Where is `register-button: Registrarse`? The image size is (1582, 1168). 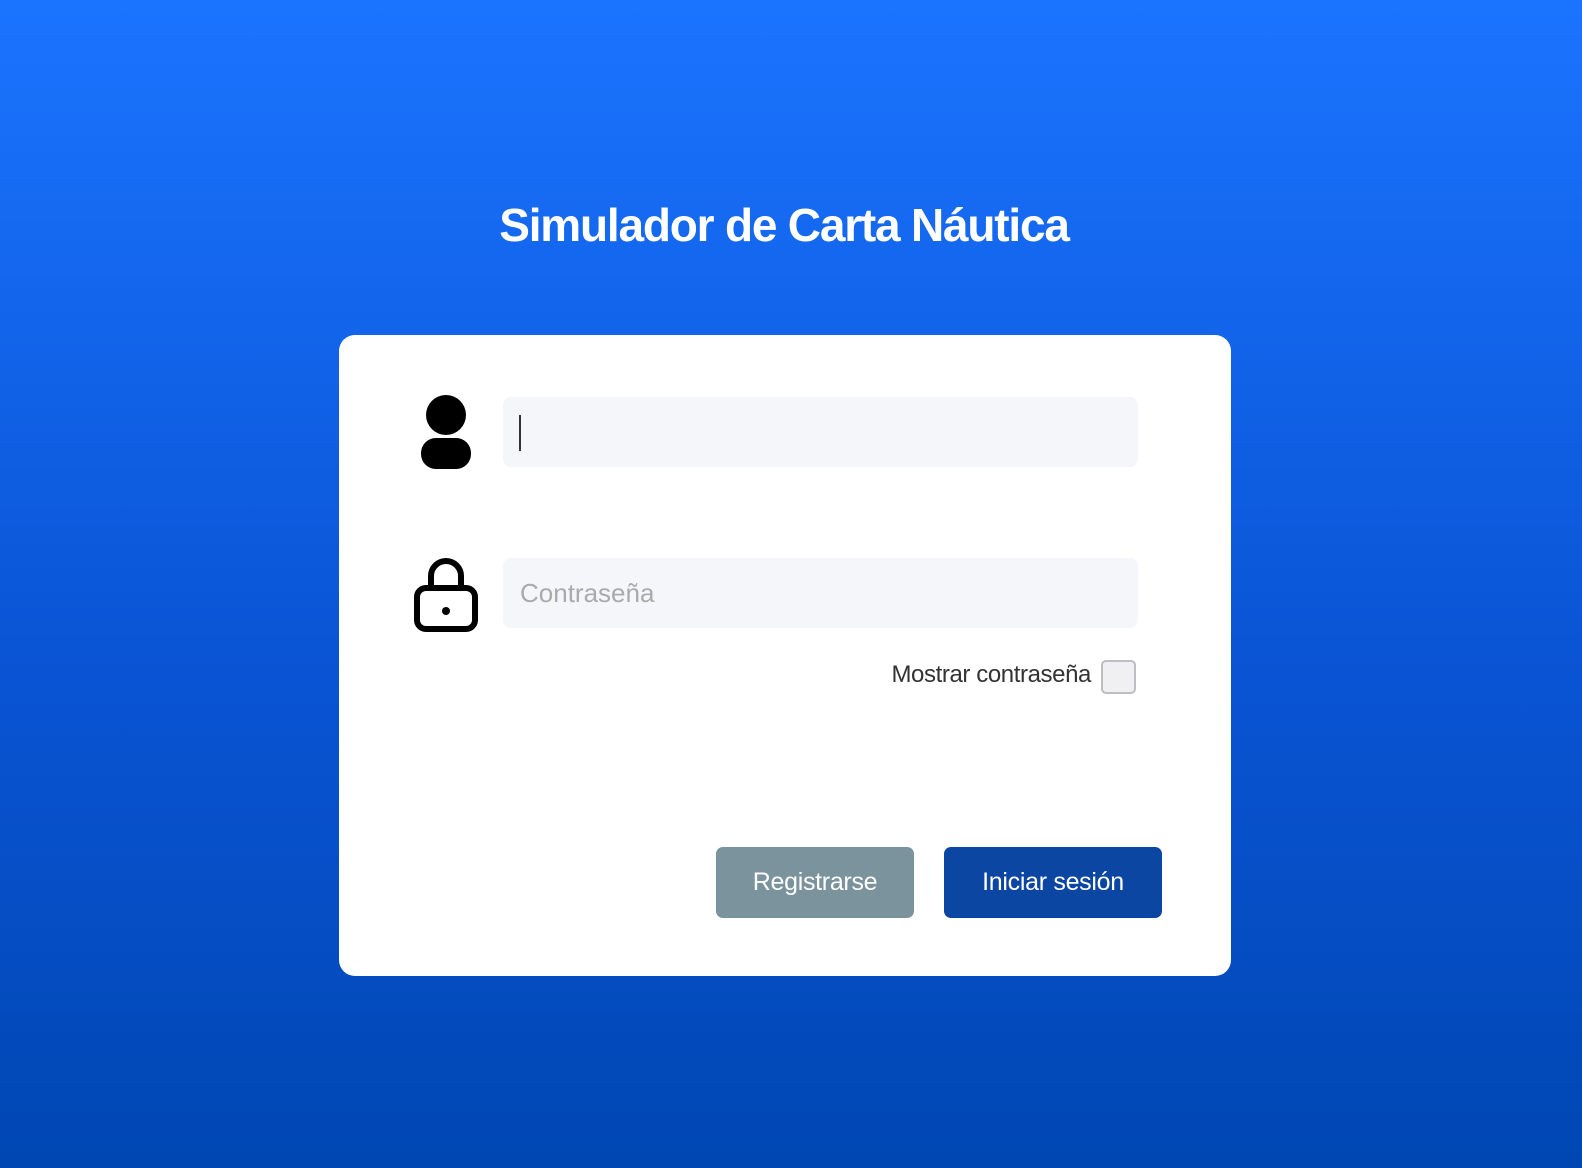
register-button: Registrarse is located at coordinates (815, 882).